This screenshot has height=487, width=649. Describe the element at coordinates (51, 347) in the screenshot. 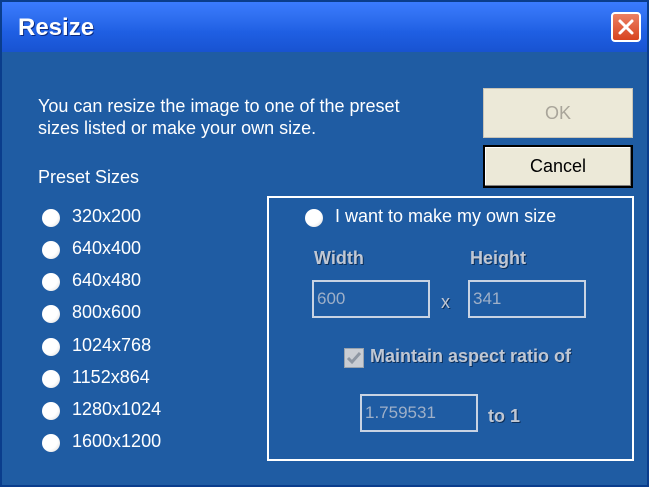

I see `preset-radio-1024x768` at that location.